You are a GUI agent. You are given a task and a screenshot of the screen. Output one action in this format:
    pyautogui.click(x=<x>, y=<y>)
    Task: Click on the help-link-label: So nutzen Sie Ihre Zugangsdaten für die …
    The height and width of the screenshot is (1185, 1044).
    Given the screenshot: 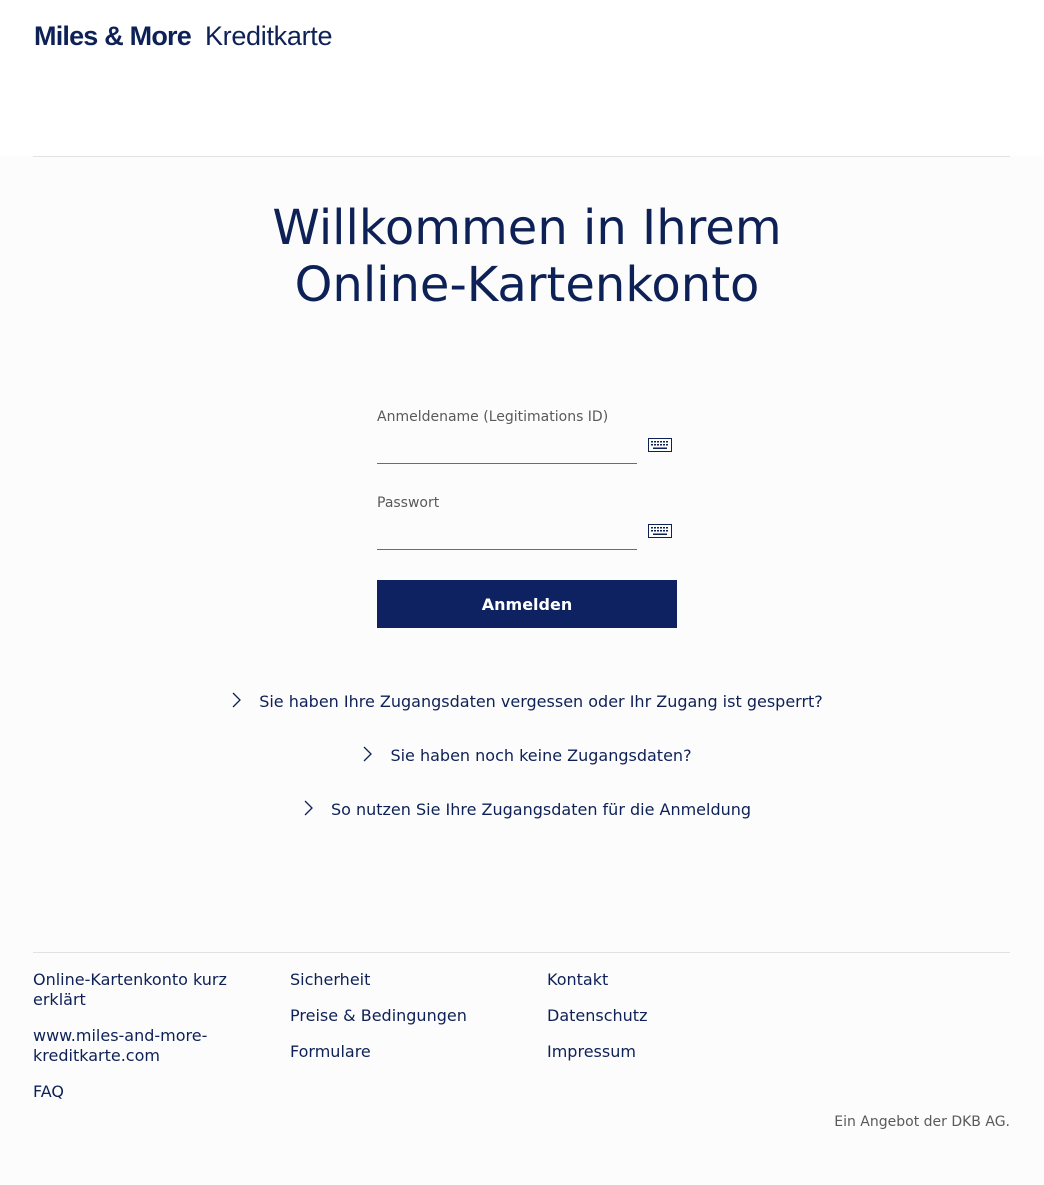 What is the action you would take?
    pyautogui.click(x=541, y=809)
    